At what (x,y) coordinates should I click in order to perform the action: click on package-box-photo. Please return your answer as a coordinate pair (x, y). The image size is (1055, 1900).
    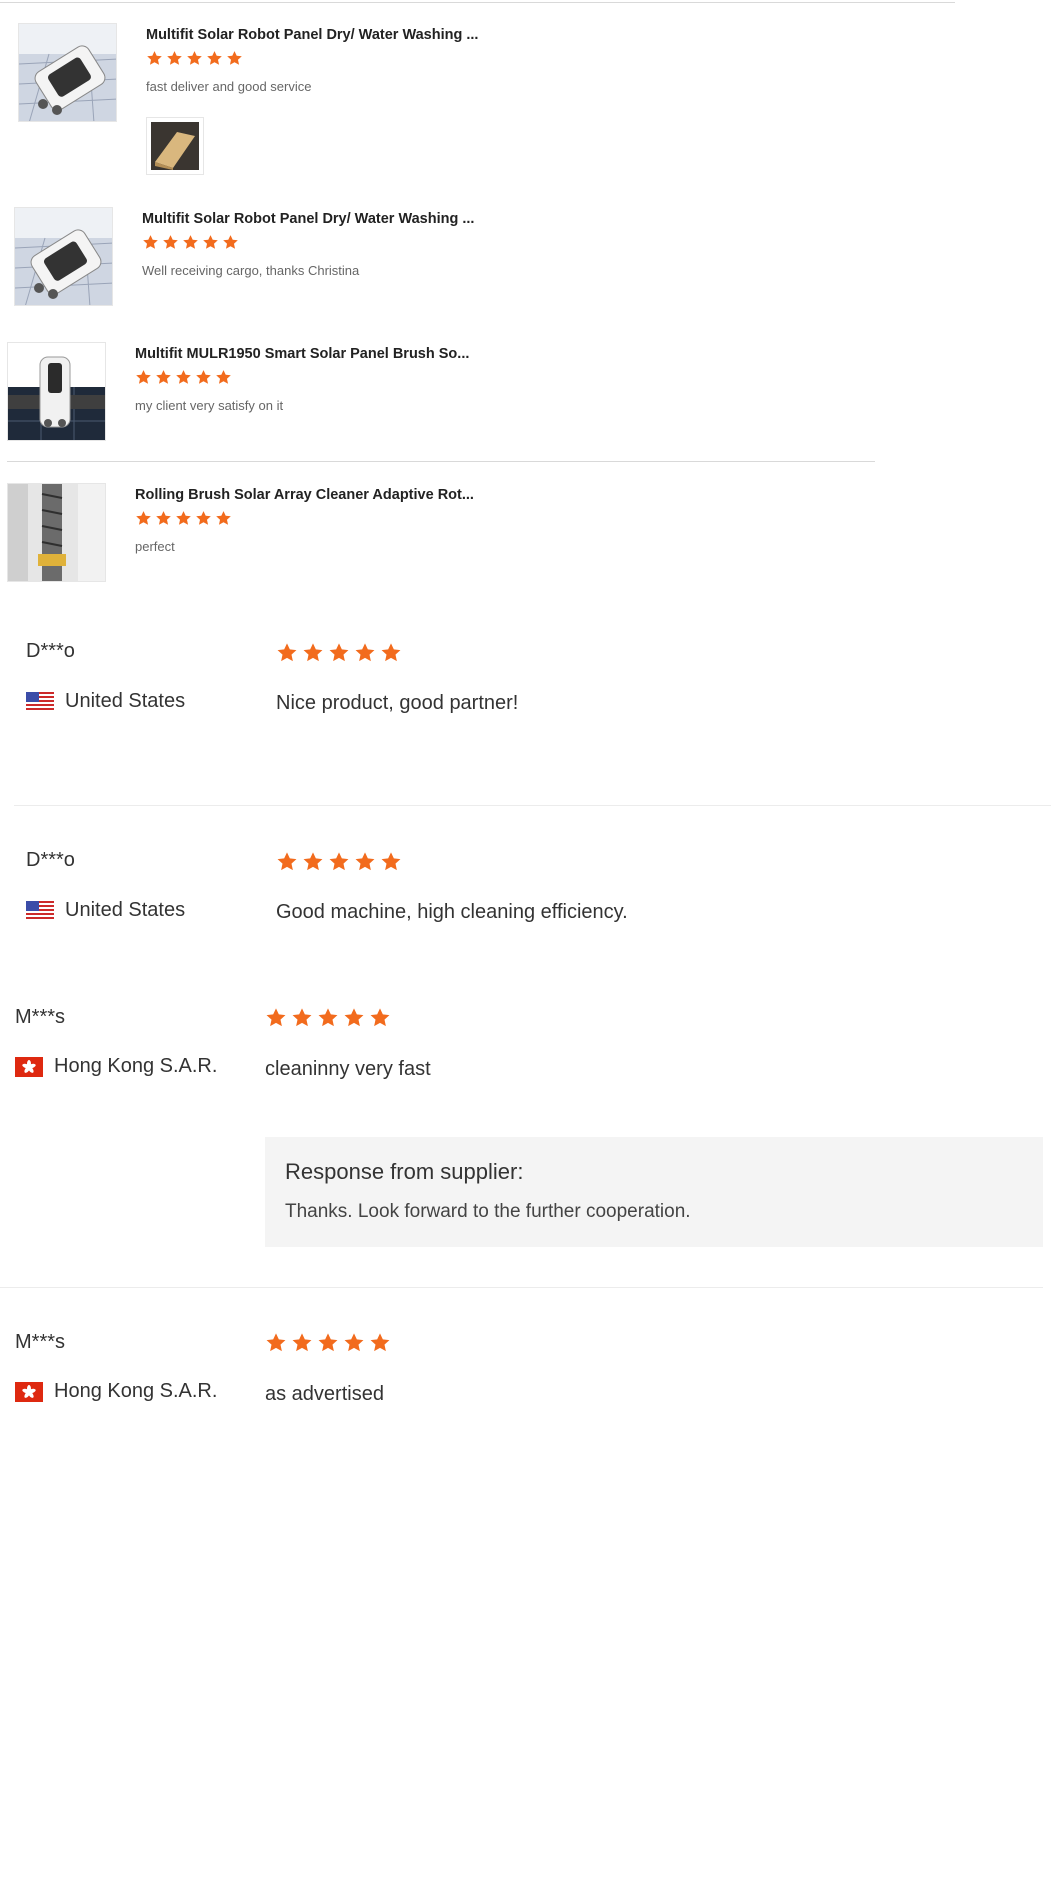
    Looking at the image, I should click on (175, 146).